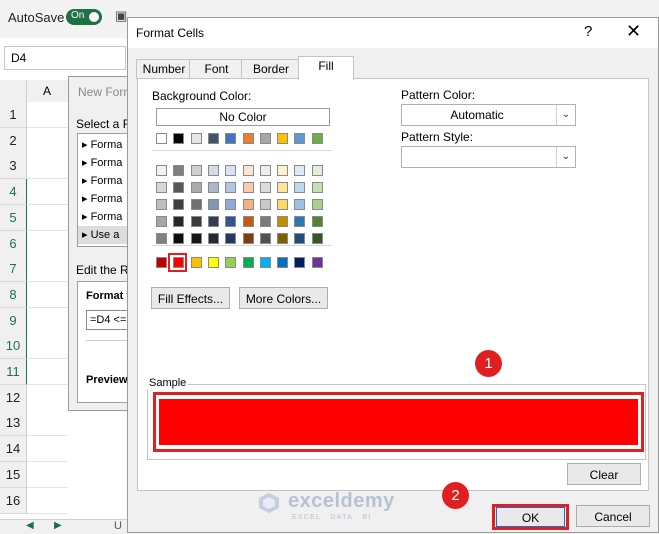  What do you see at coordinates (271, 69) in the screenshot?
I see `tab-border: Border` at bounding box center [271, 69].